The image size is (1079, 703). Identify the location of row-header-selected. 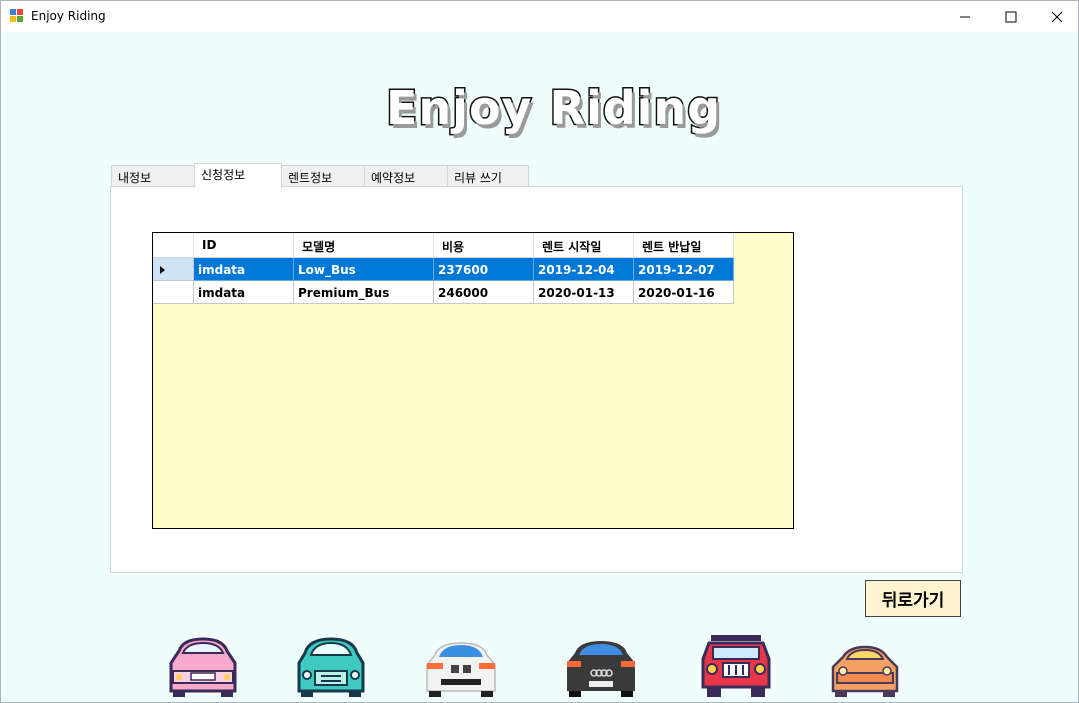
(173, 269).